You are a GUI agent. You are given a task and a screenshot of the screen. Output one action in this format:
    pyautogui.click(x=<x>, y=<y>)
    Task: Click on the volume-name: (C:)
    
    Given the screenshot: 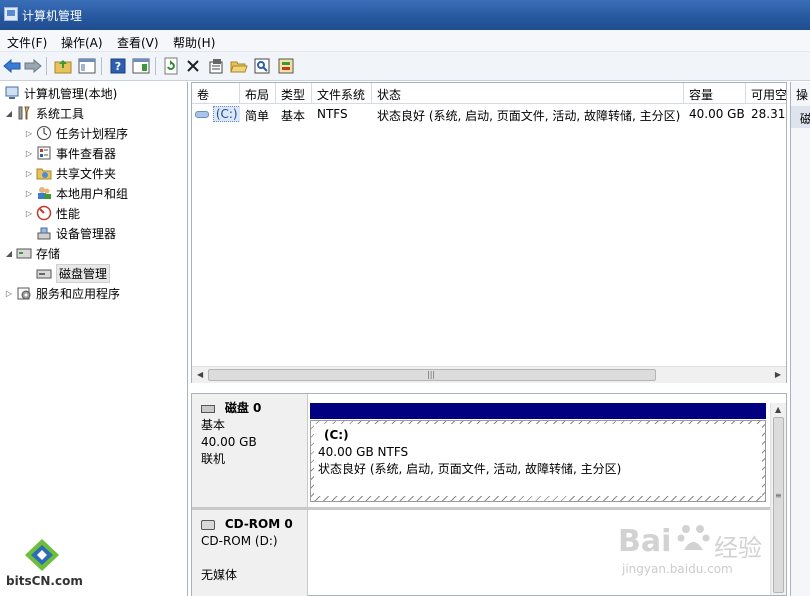 What is the action you would take?
    pyautogui.click(x=226, y=114)
    